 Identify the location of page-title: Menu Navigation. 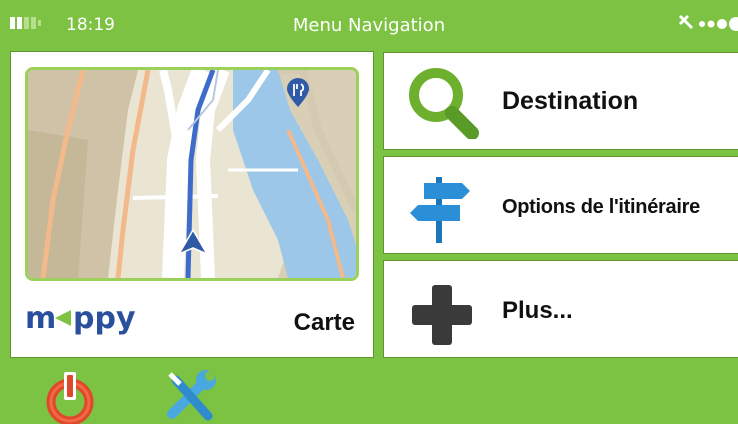
(369, 25).